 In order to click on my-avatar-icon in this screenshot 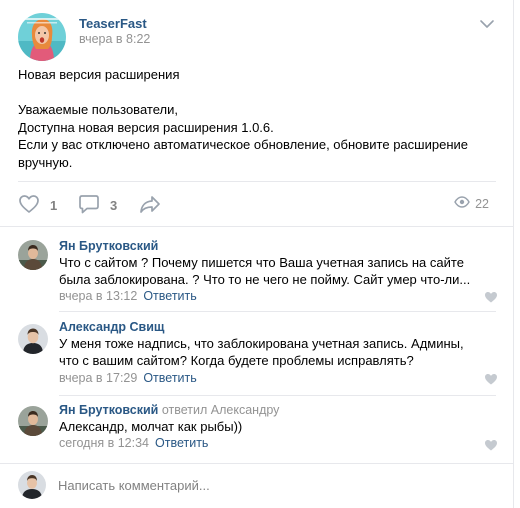, I will do `click(32, 485)`.